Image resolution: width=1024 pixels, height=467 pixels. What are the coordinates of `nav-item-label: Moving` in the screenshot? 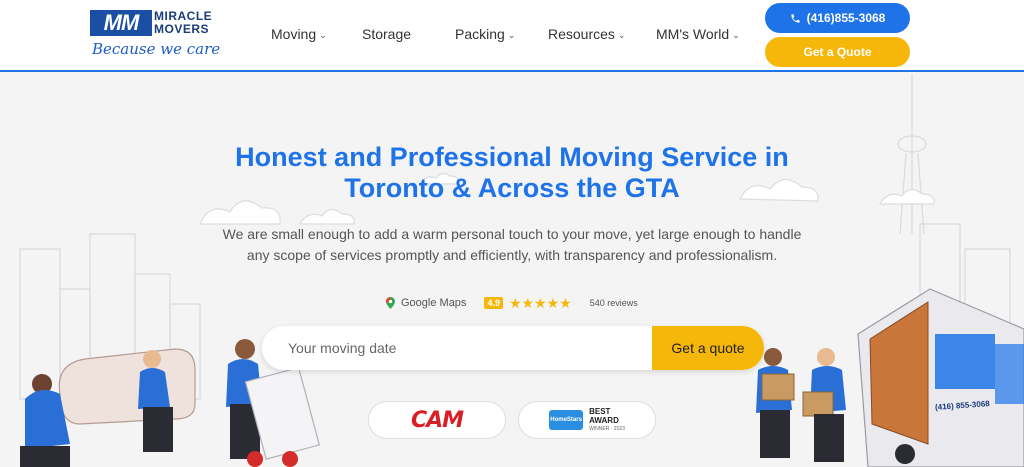 It's located at (294, 34).